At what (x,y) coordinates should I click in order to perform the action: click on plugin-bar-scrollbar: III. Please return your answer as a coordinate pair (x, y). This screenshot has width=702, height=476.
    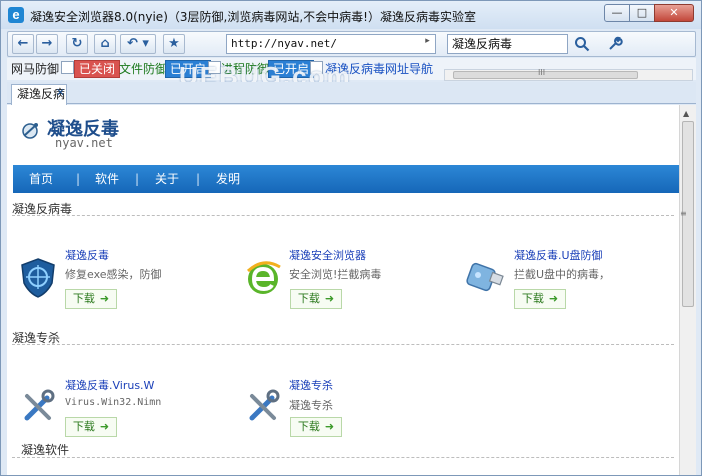
    Looking at the image, I should click on (568, 74).